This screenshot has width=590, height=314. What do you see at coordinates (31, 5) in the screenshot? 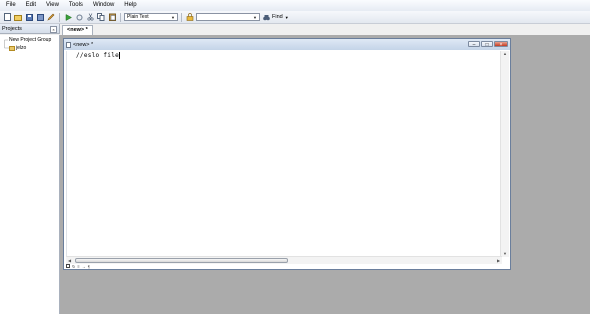
I see `menu-edit: Edit` at bounding box center [31, 5].